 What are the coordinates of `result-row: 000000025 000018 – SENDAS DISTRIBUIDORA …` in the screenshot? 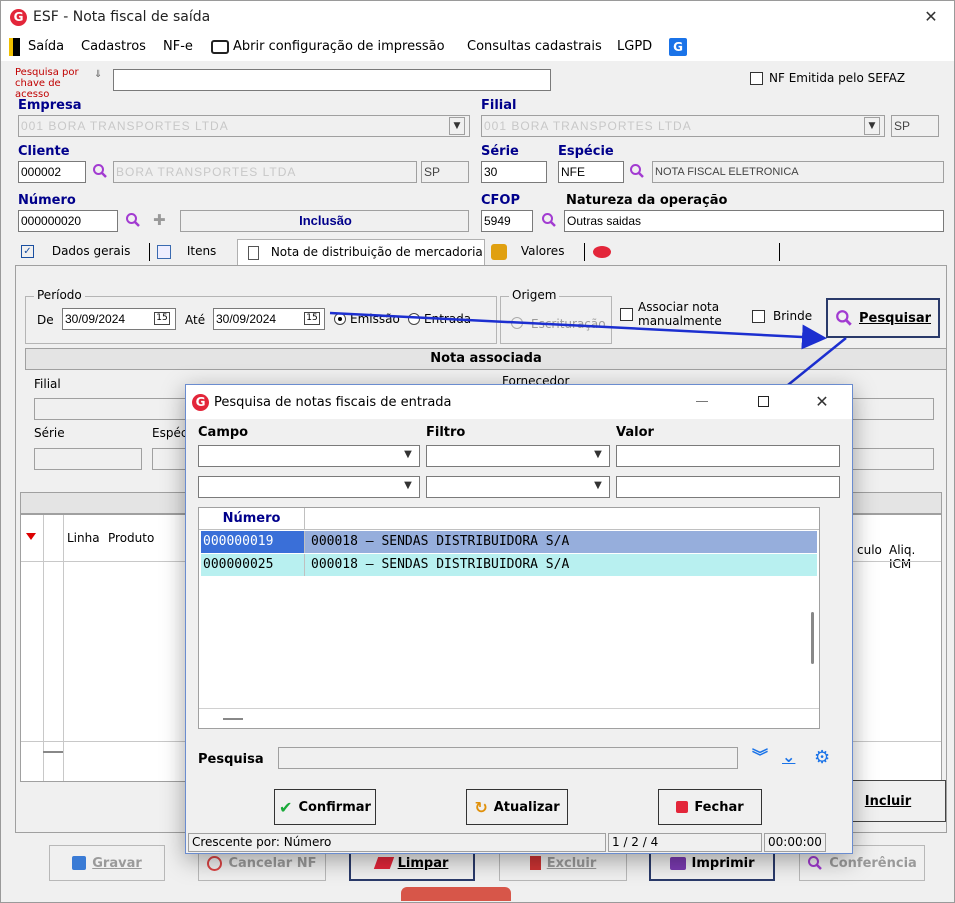 It's located at (509, 565).